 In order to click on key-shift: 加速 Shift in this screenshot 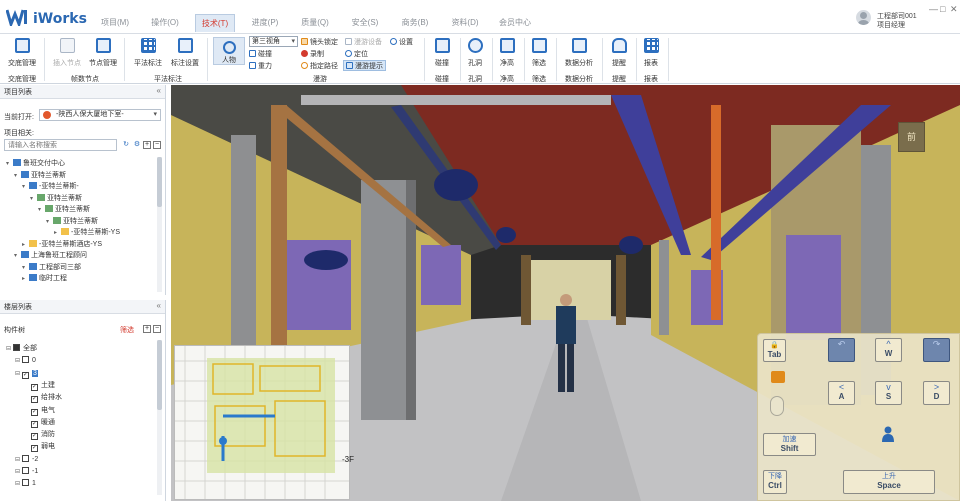, I will do `click(789, 444)`.